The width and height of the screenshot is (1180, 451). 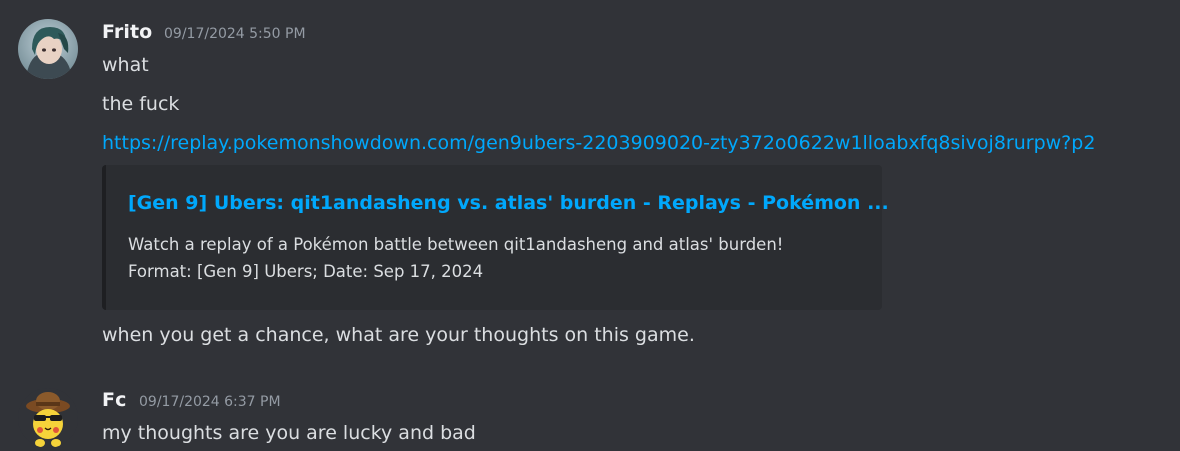 What do you see at coordinates (114, 400) in the screenshot?
I see `username: Fc` at bounding box center [114, 400].